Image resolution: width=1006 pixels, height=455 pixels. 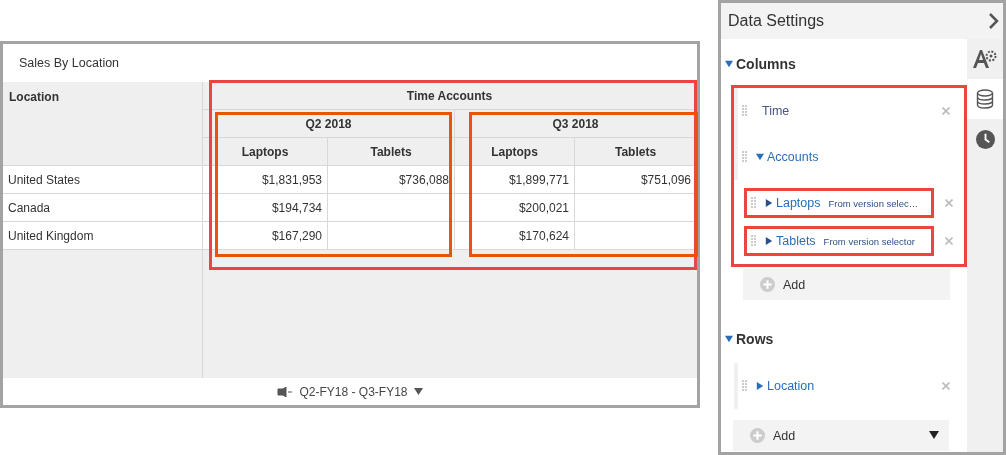 What do you see at coordinates (265, 236) in the screenshot?
I see `table-cell: $167,290` at bounding box center [265, 236].